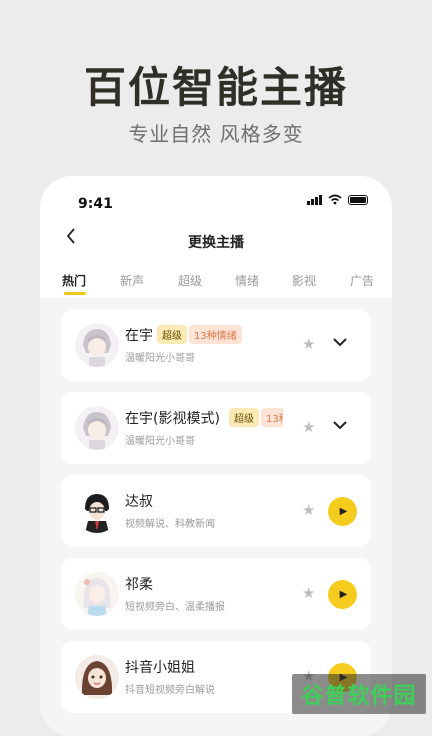  I want to click on anchor-desc: 短视频旁白、温柔播报, so click(175, 607).